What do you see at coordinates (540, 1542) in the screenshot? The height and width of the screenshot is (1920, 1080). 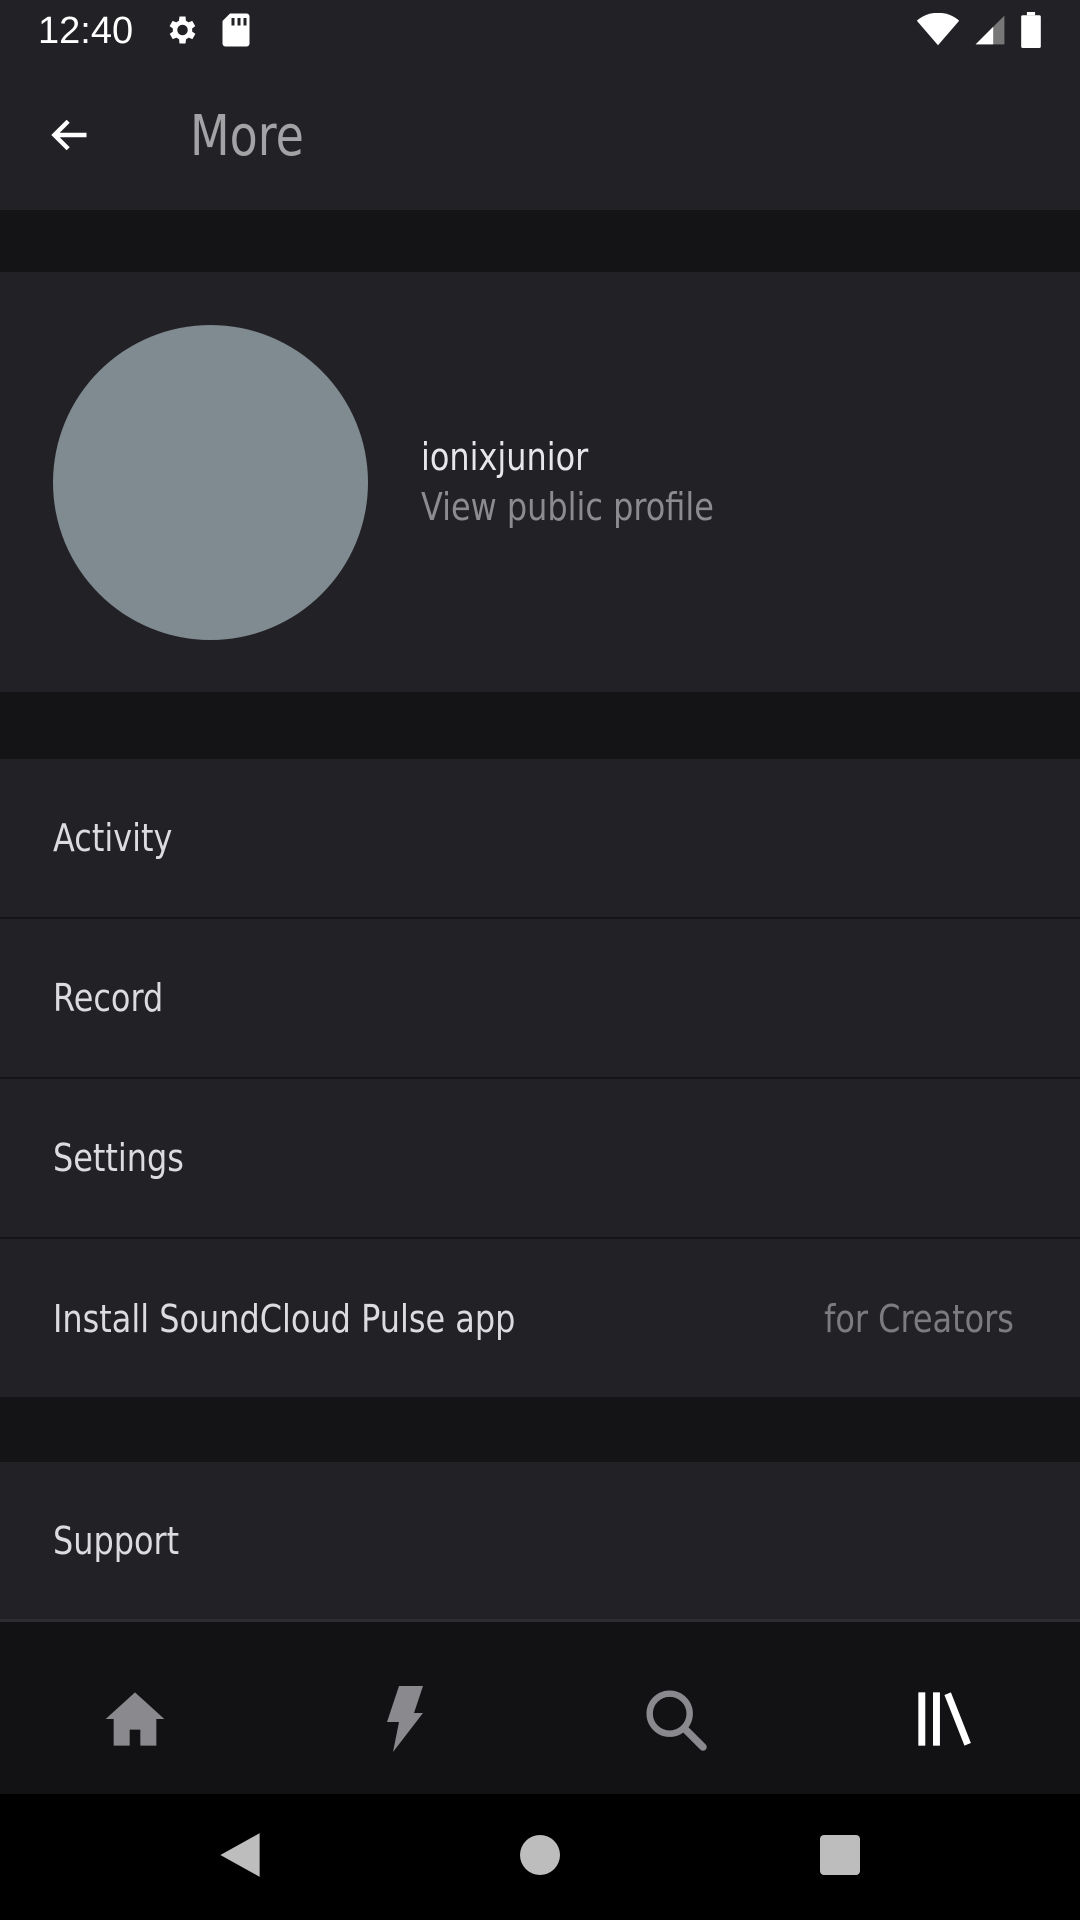 I see `menu-item-support: Support` at bounding box center [540, 1542].